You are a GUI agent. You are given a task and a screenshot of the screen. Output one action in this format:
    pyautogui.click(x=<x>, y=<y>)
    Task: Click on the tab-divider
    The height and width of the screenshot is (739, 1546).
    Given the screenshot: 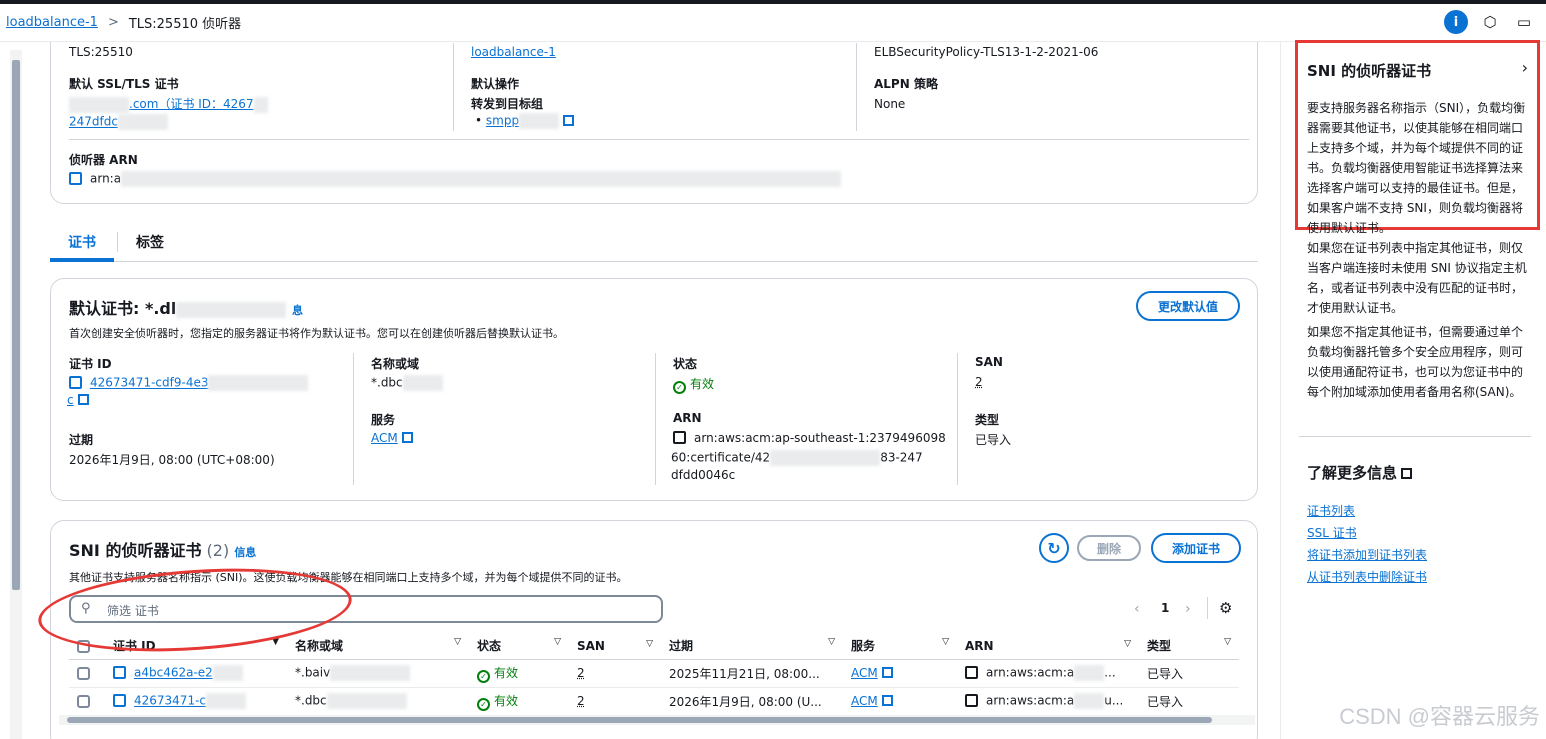 What is the action you would take?
    pyautogui.click(x=654, y=261)
    